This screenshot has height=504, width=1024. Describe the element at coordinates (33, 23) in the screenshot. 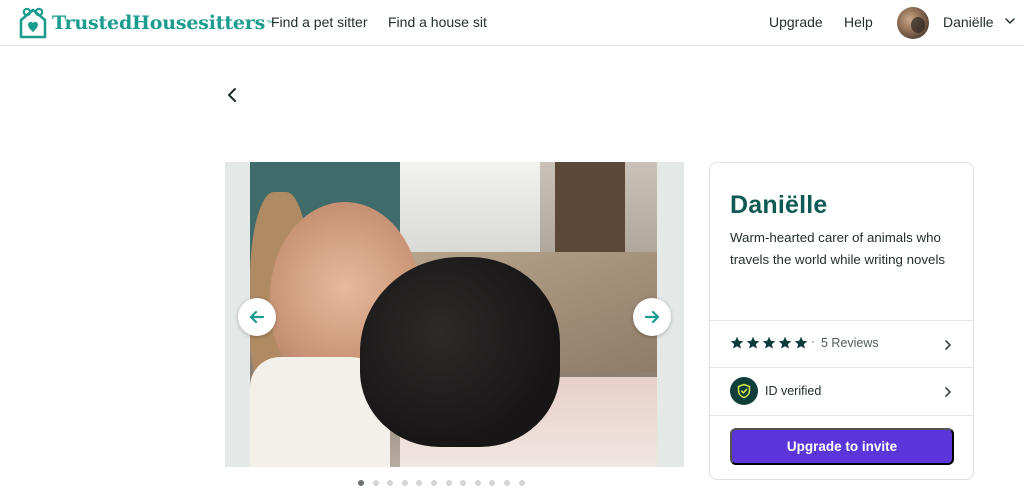

I see `house-logo-icon` at that location.